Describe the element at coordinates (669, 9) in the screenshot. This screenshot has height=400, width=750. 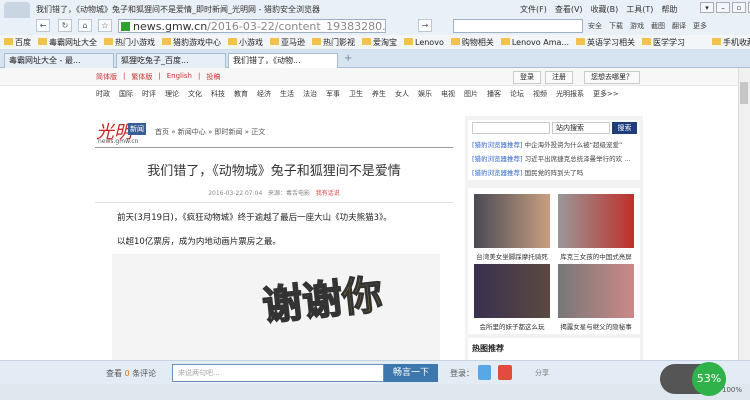
I see `menu-help: 帮助` at that location.